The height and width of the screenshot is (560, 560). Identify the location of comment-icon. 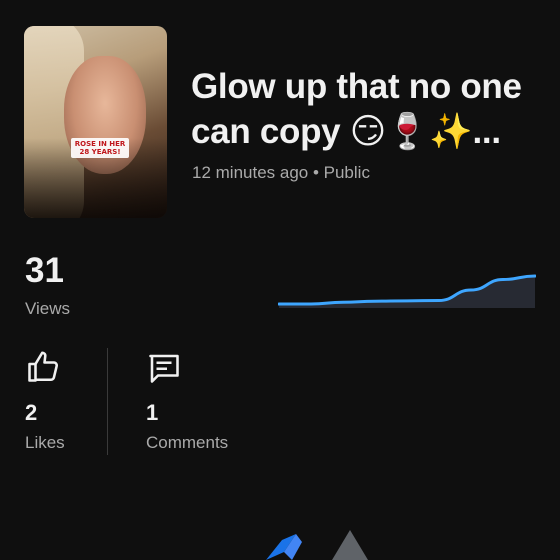
(164, 370).